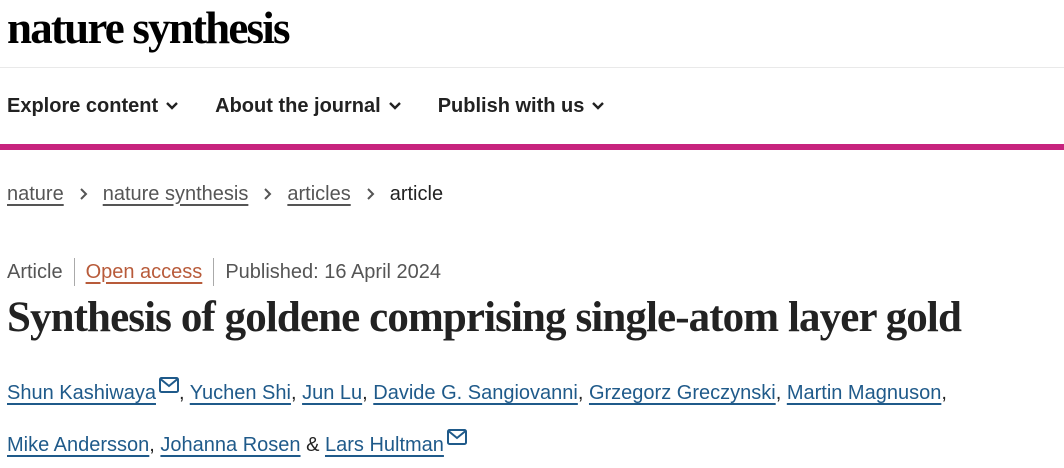  What do you see at coordinates (532, 147) in the screenshot?
I see `accent-bar` at bounding box center [532, 147].